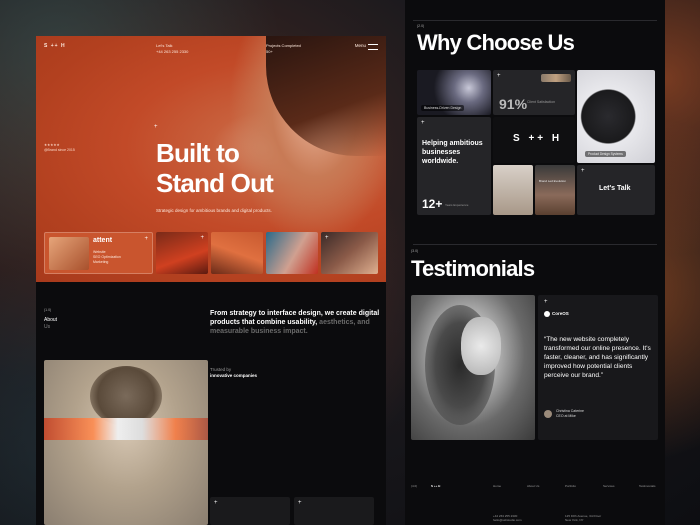 The width and height of the screenshot is (700, 525). I want to click on footer-address: 125 Fifth Avenue, 3rd Floor New York, NY, so click(583, 518).